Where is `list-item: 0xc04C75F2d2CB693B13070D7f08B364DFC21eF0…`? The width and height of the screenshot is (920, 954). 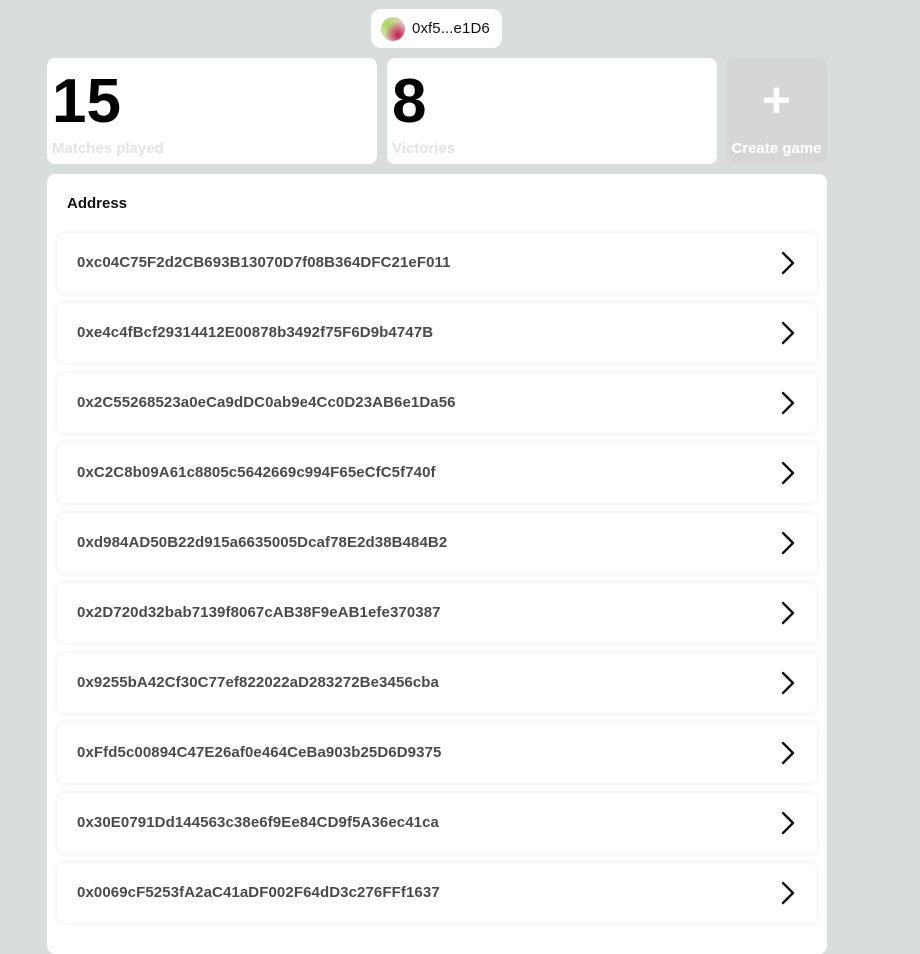 list-item: 0xc04C75F2d2CB693B13070D7f08B364DFC21eF0… is located at coordinates (437, 263).